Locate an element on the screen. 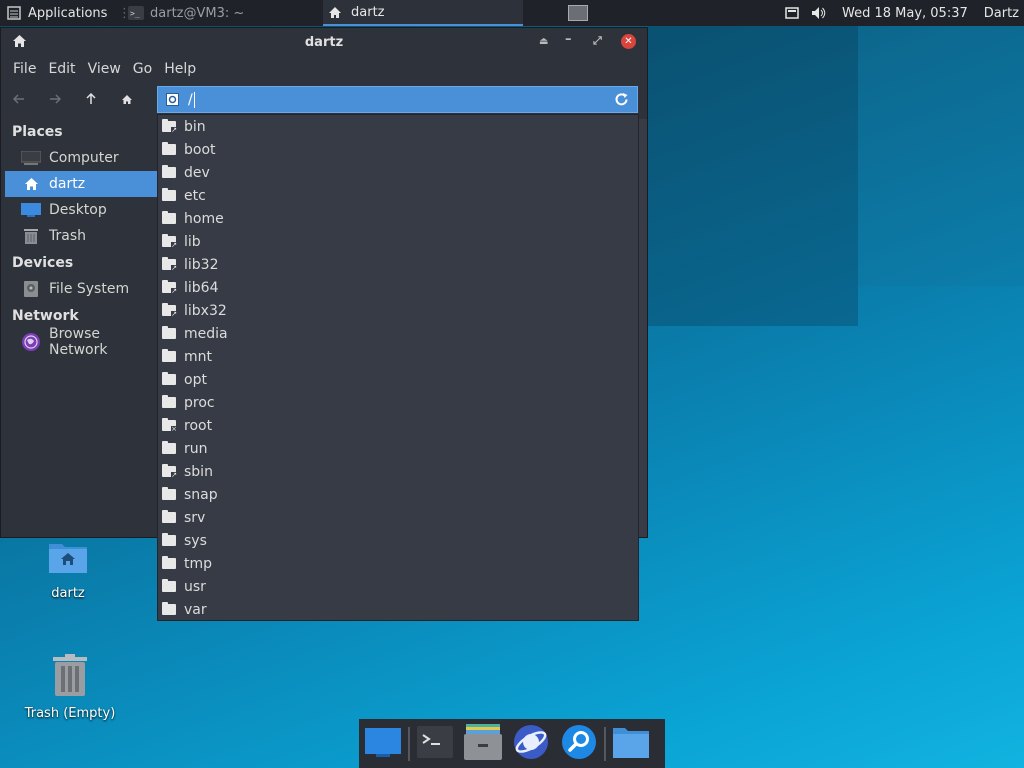 Image resolution: width=1024 pixels, height=768 pixels. dropdown-item-label: bin is located at coordinates (195, 126).